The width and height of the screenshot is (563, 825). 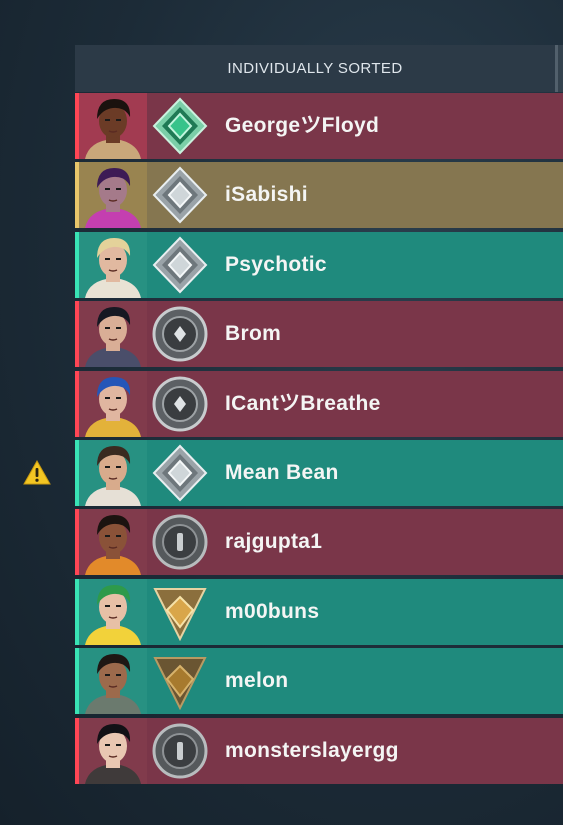 What do you see at coordinates (37, 473) in the screenshot?
I see `warning-icon` at bounding box center [37, 473].